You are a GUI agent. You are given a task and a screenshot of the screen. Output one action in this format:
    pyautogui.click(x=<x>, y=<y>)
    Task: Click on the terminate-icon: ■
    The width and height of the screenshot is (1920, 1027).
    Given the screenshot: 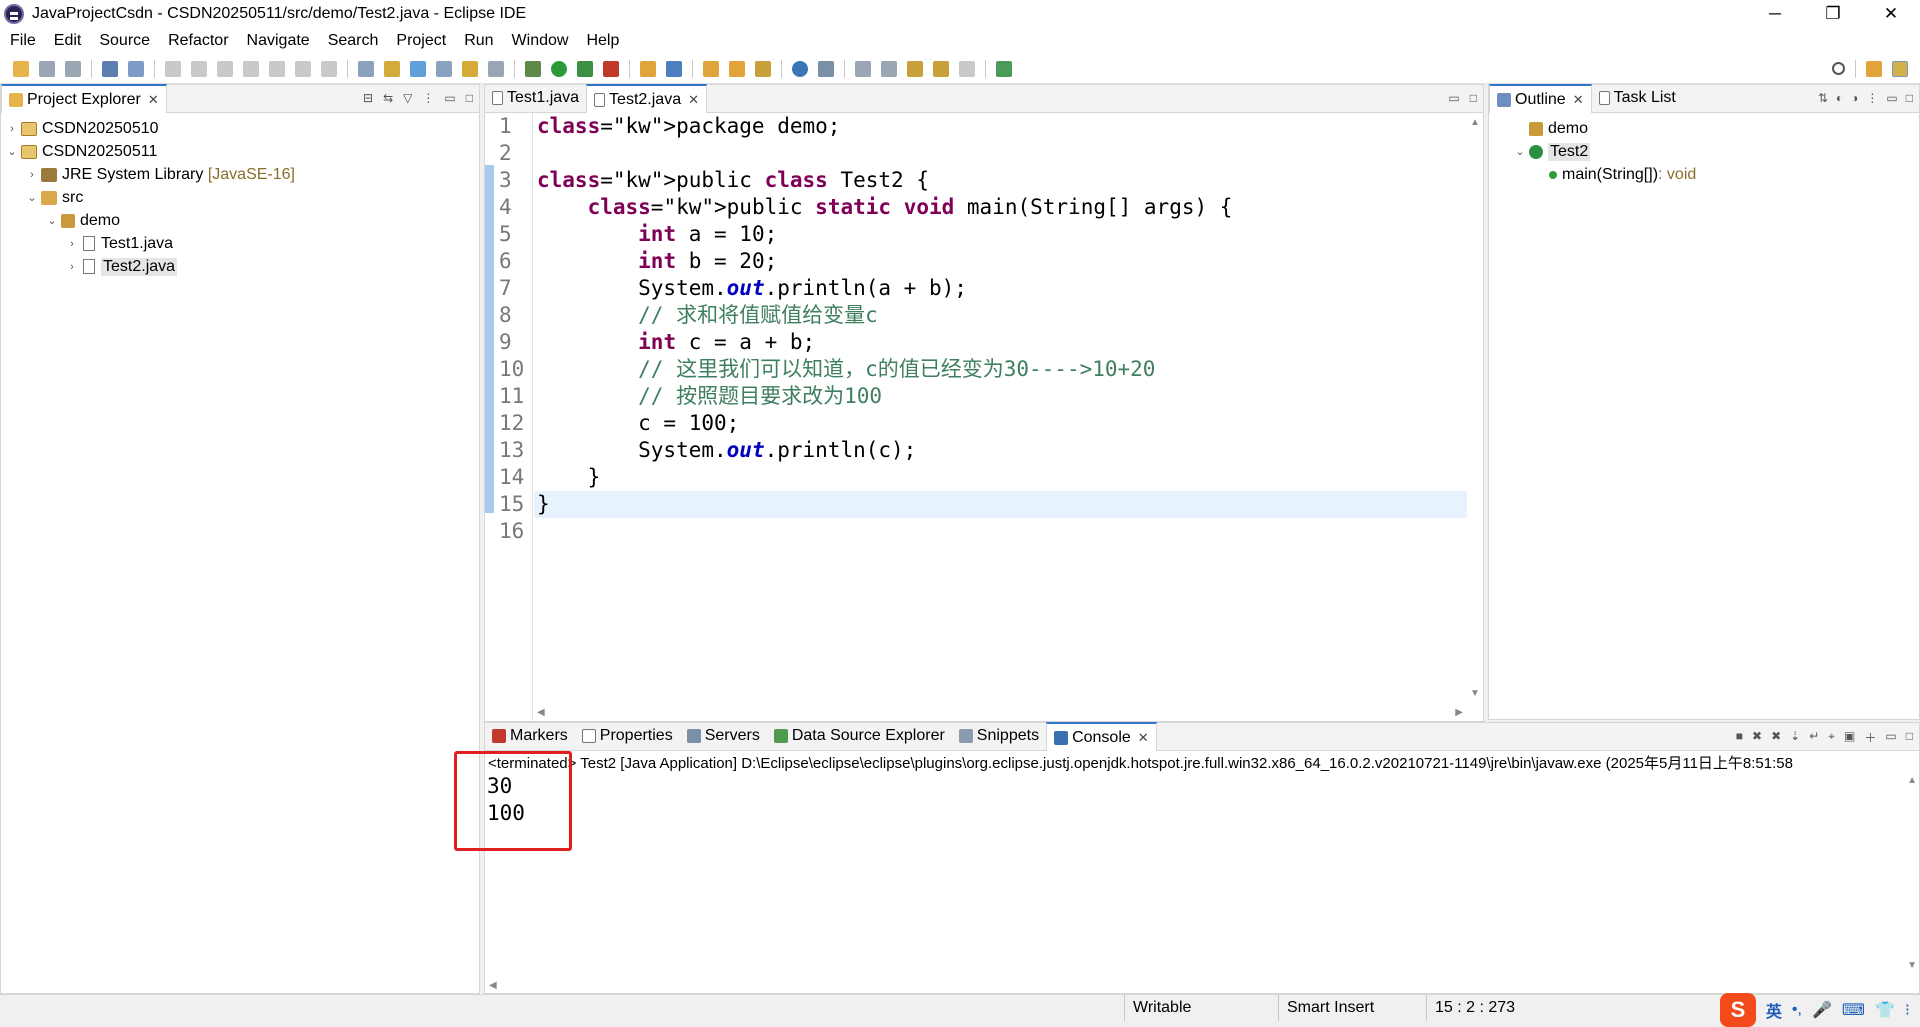 What is the action you would take?
    pyautogui.click(x=1739, y=737)
    